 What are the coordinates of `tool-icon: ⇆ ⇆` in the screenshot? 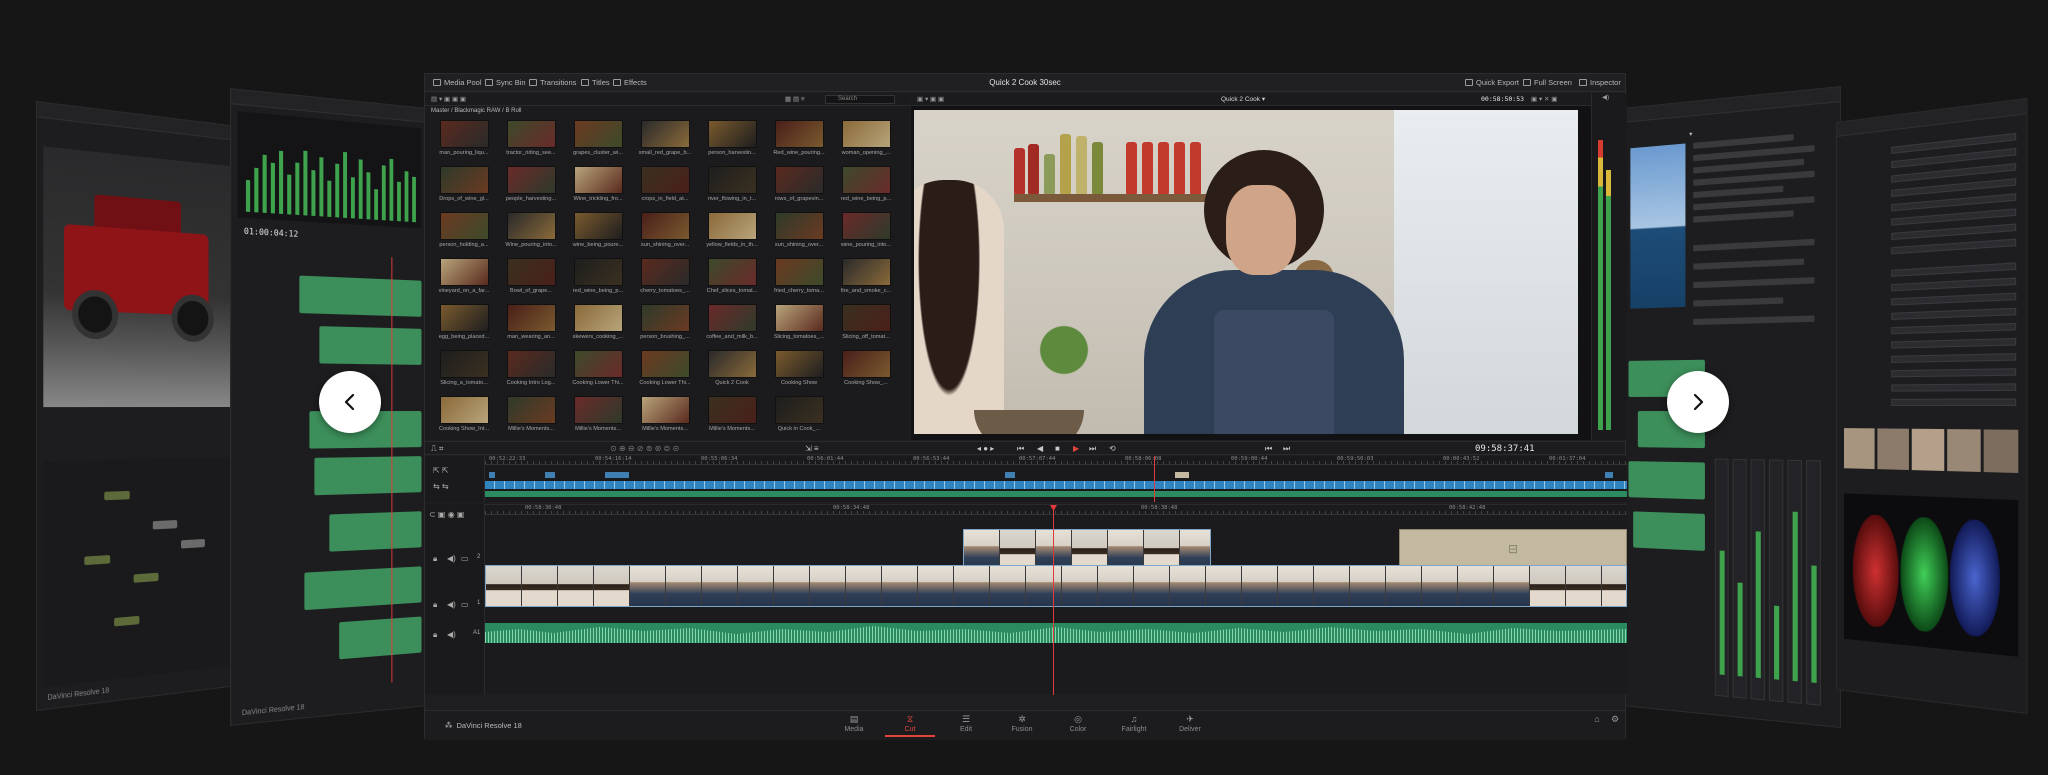 It's located at (441, 486).